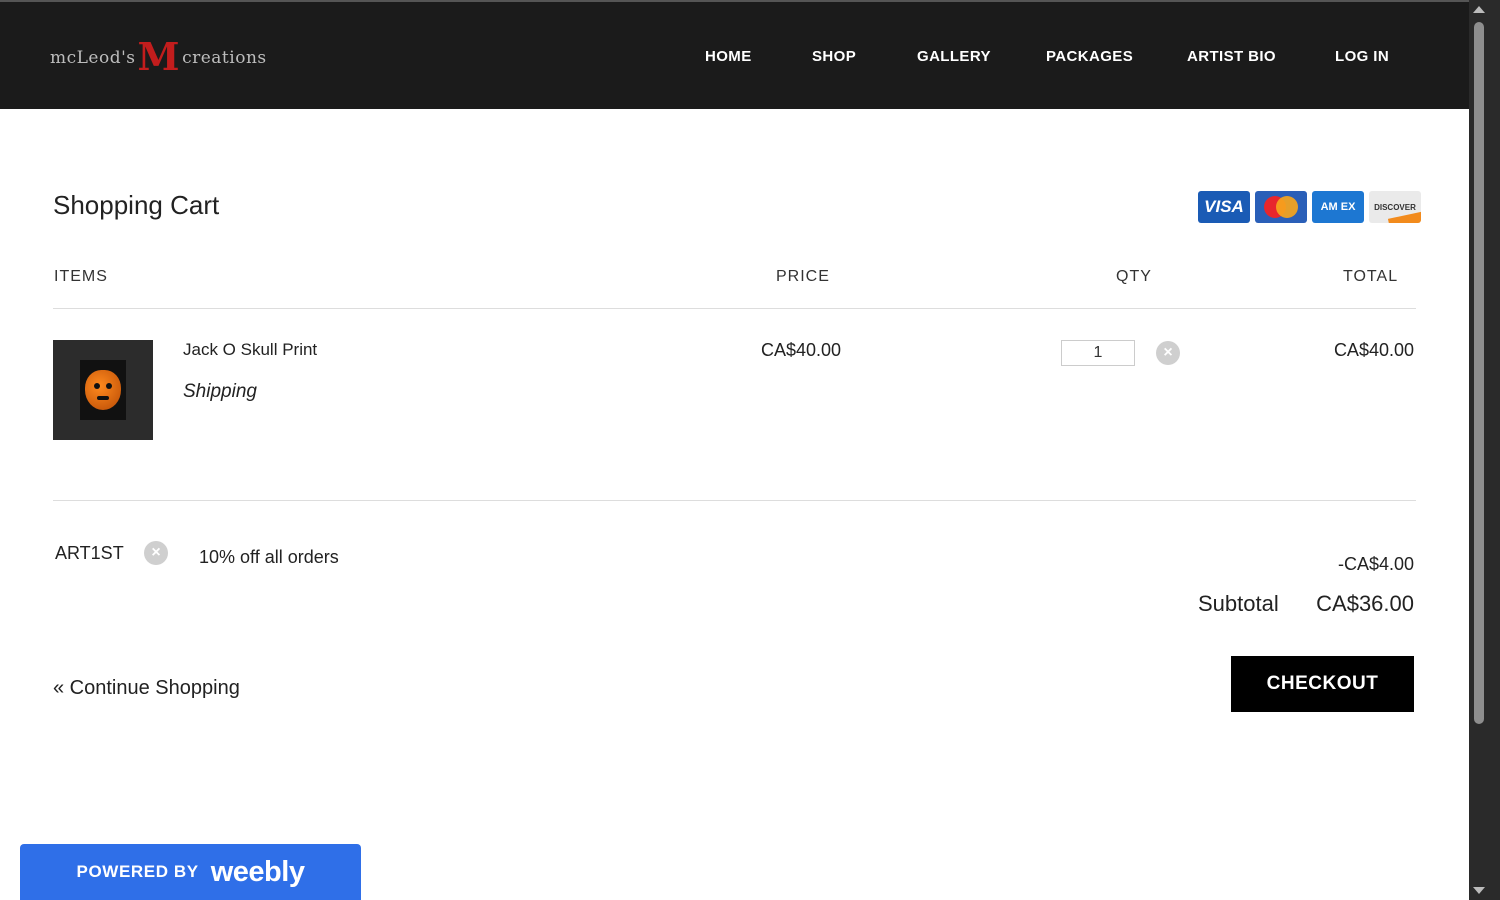 Image resolution: width=1500 pixels, height=900 pixels. I want to click on logo-text-pre: mcLeod's, so click(93, 58).